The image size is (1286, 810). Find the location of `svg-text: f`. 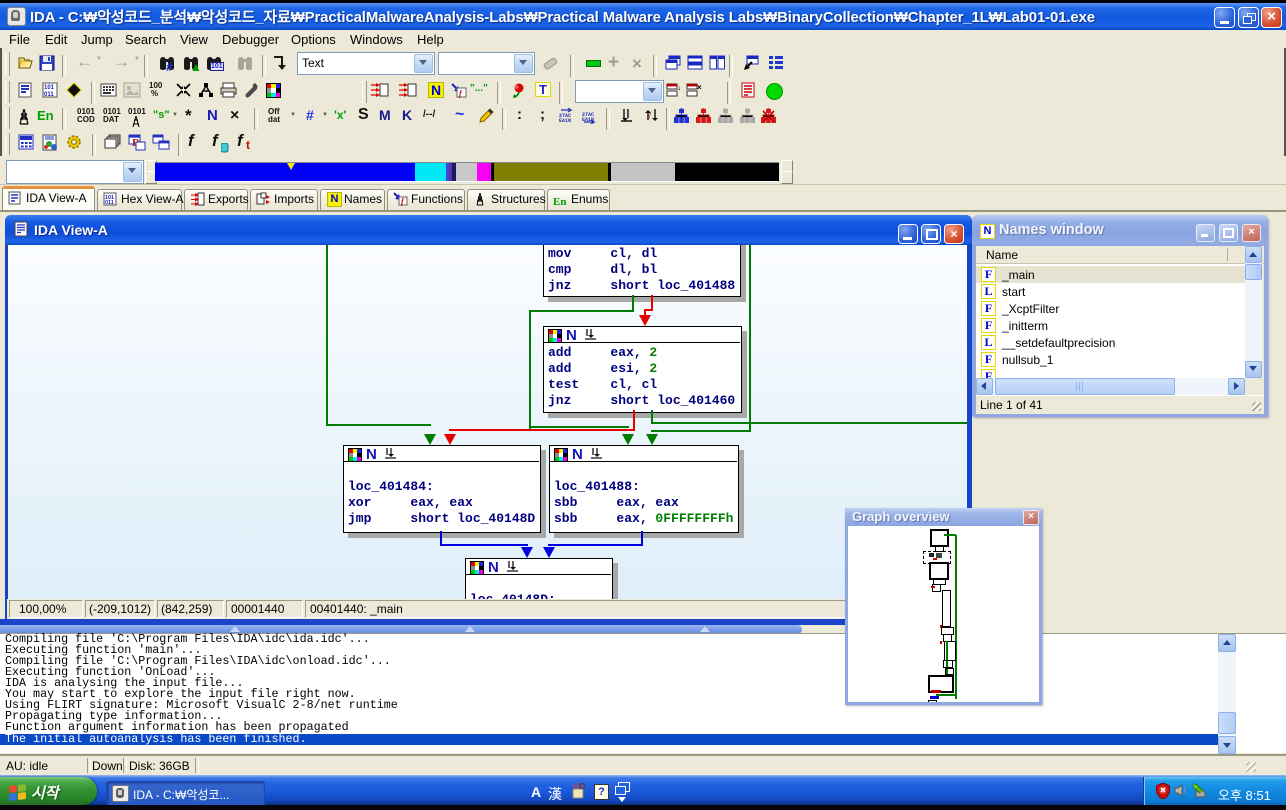

svg-text: f is located at coordinates (650, 115).